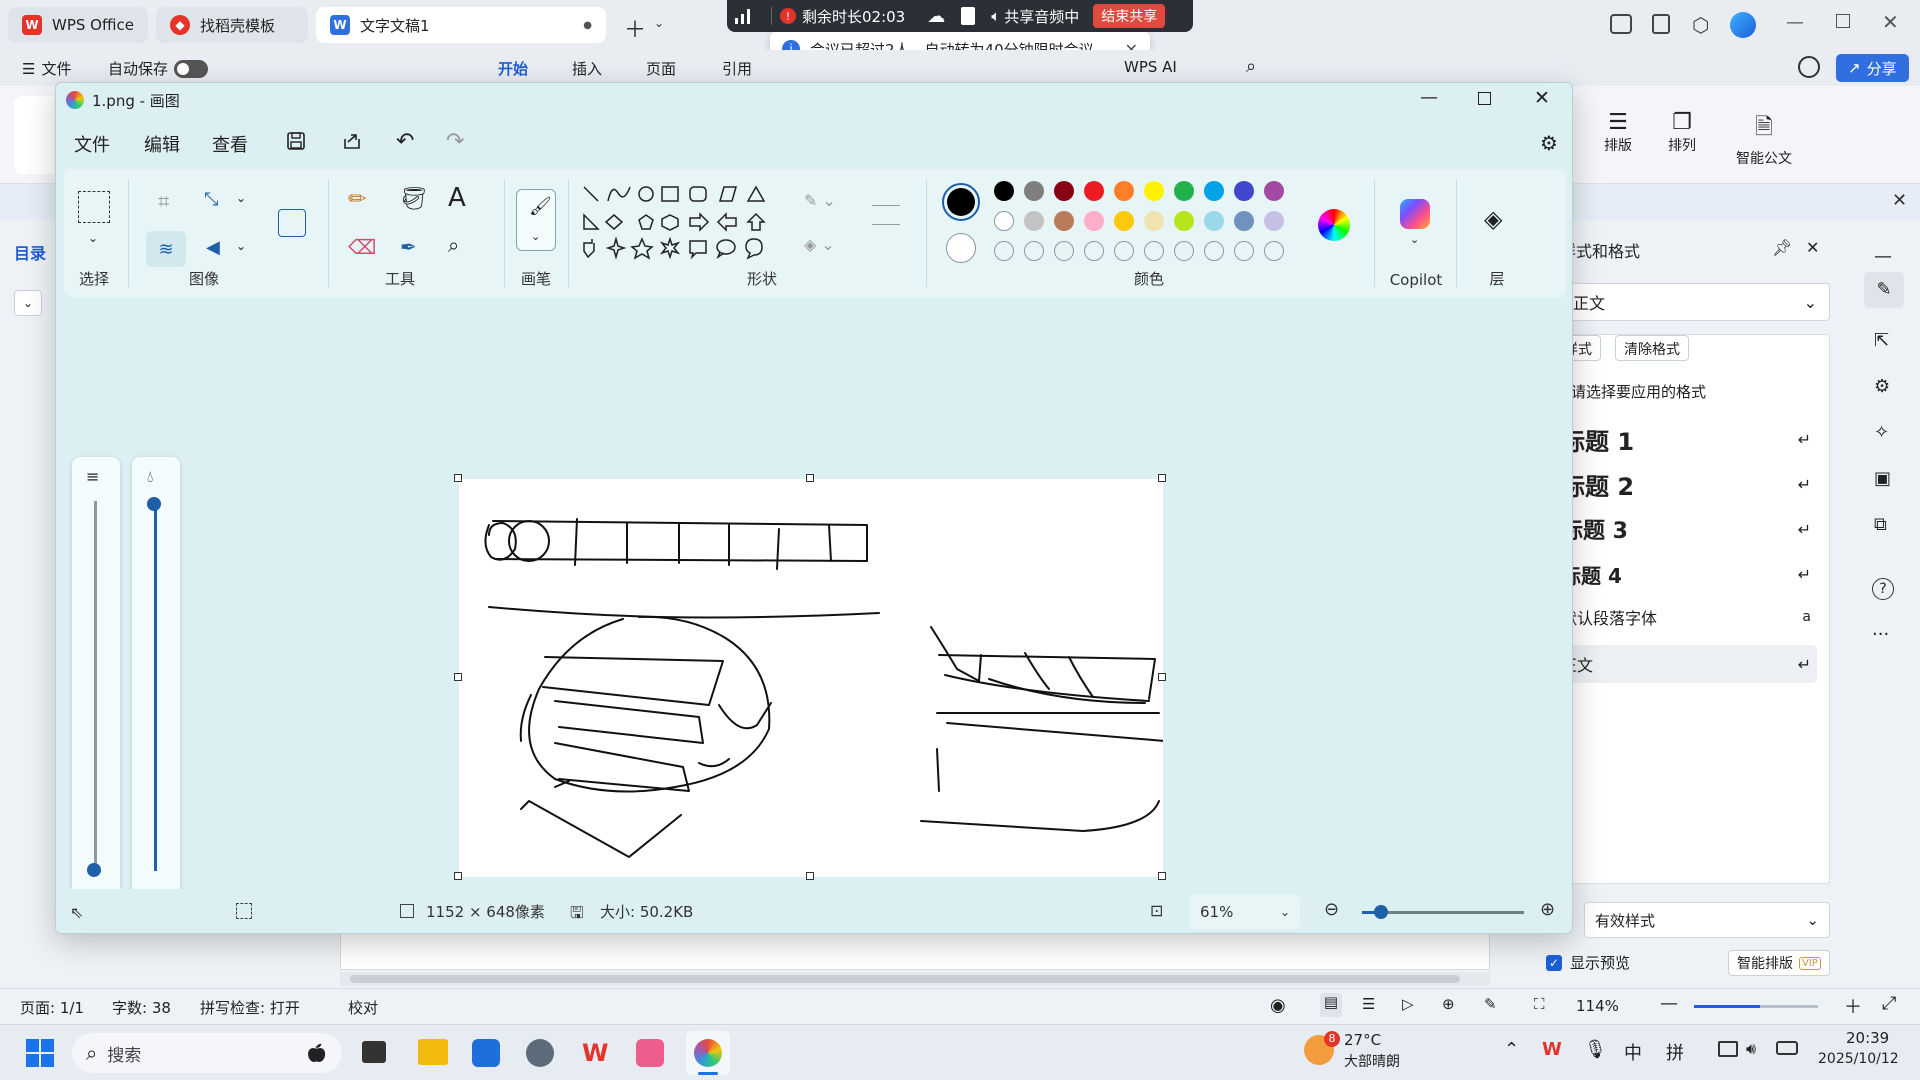 The height and width of the screenshot is (1080, 1920). Describe the element at coordinates (1331, 909) in the screenshot. I see `paint-zoom-out-icon: ⊖` at that location.